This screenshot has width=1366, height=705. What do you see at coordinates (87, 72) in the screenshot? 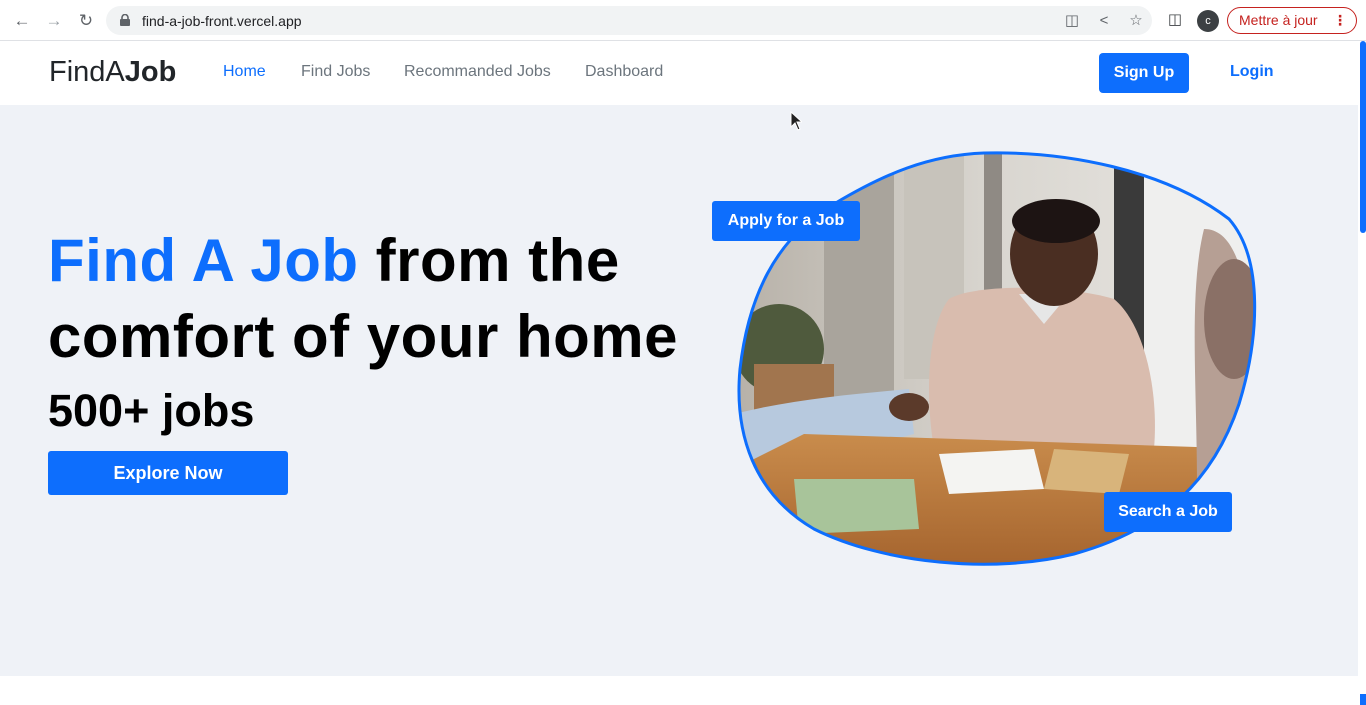
I see `brand-light: FindA` at bounding box center [87, 72].